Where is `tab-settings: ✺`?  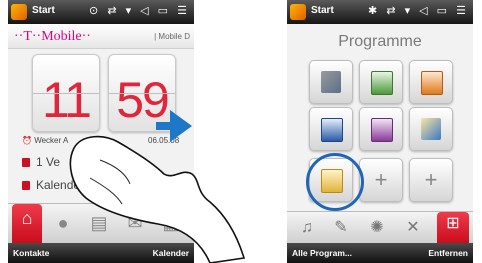
tab-settings: ✺ is located at coordinates (377, 228).